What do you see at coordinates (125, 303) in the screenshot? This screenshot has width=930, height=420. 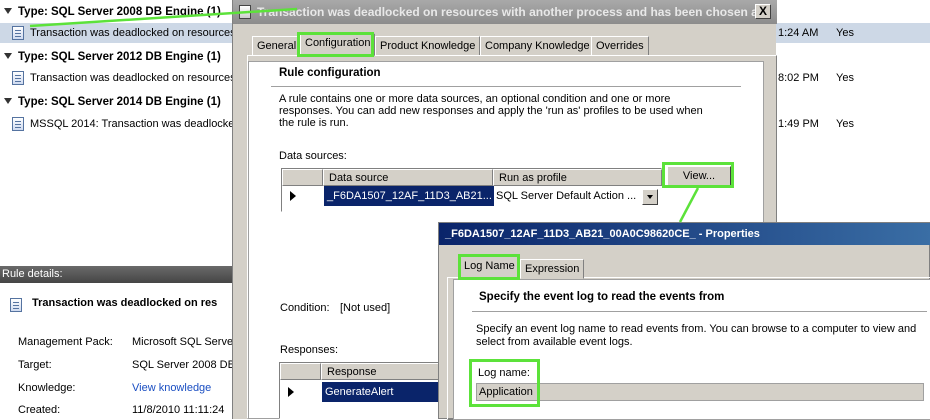 I see `details-title: Transaction was deadlocked on res` at bounding box center [125, 303].